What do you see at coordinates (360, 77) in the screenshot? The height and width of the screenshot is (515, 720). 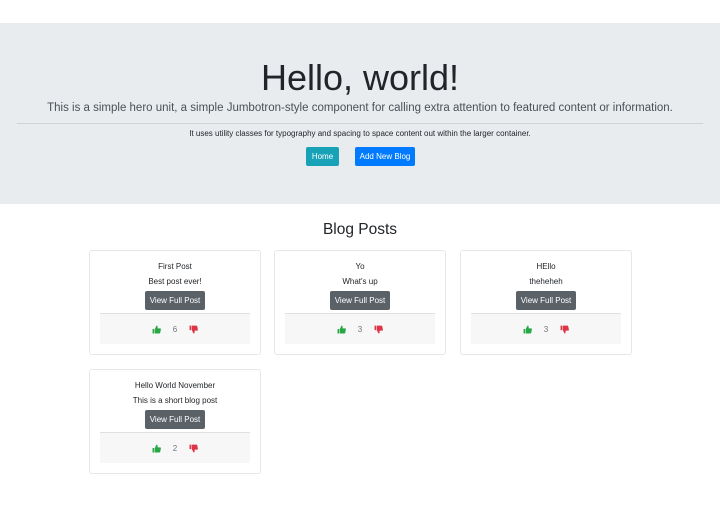 I see `hero-title: Hello, world!` at bounding box center [360, 77].